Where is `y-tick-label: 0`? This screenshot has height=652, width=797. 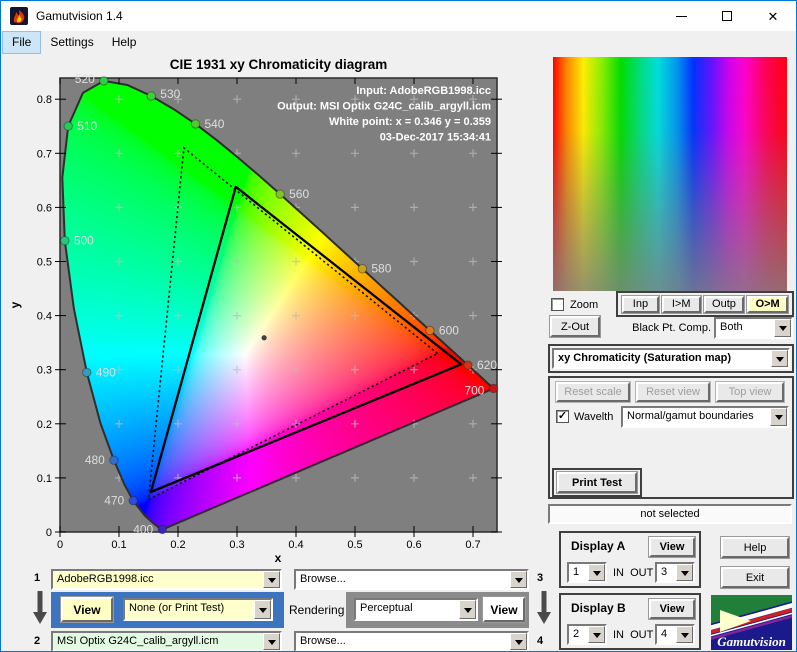 y-tick-label: 0 is located at coordinates (49, 533).